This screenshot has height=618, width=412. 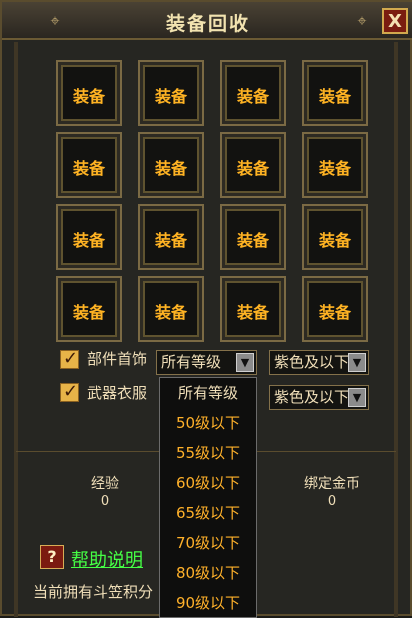 I want to click on dropdown-option: 55级以下, so click(x=208, y=453).